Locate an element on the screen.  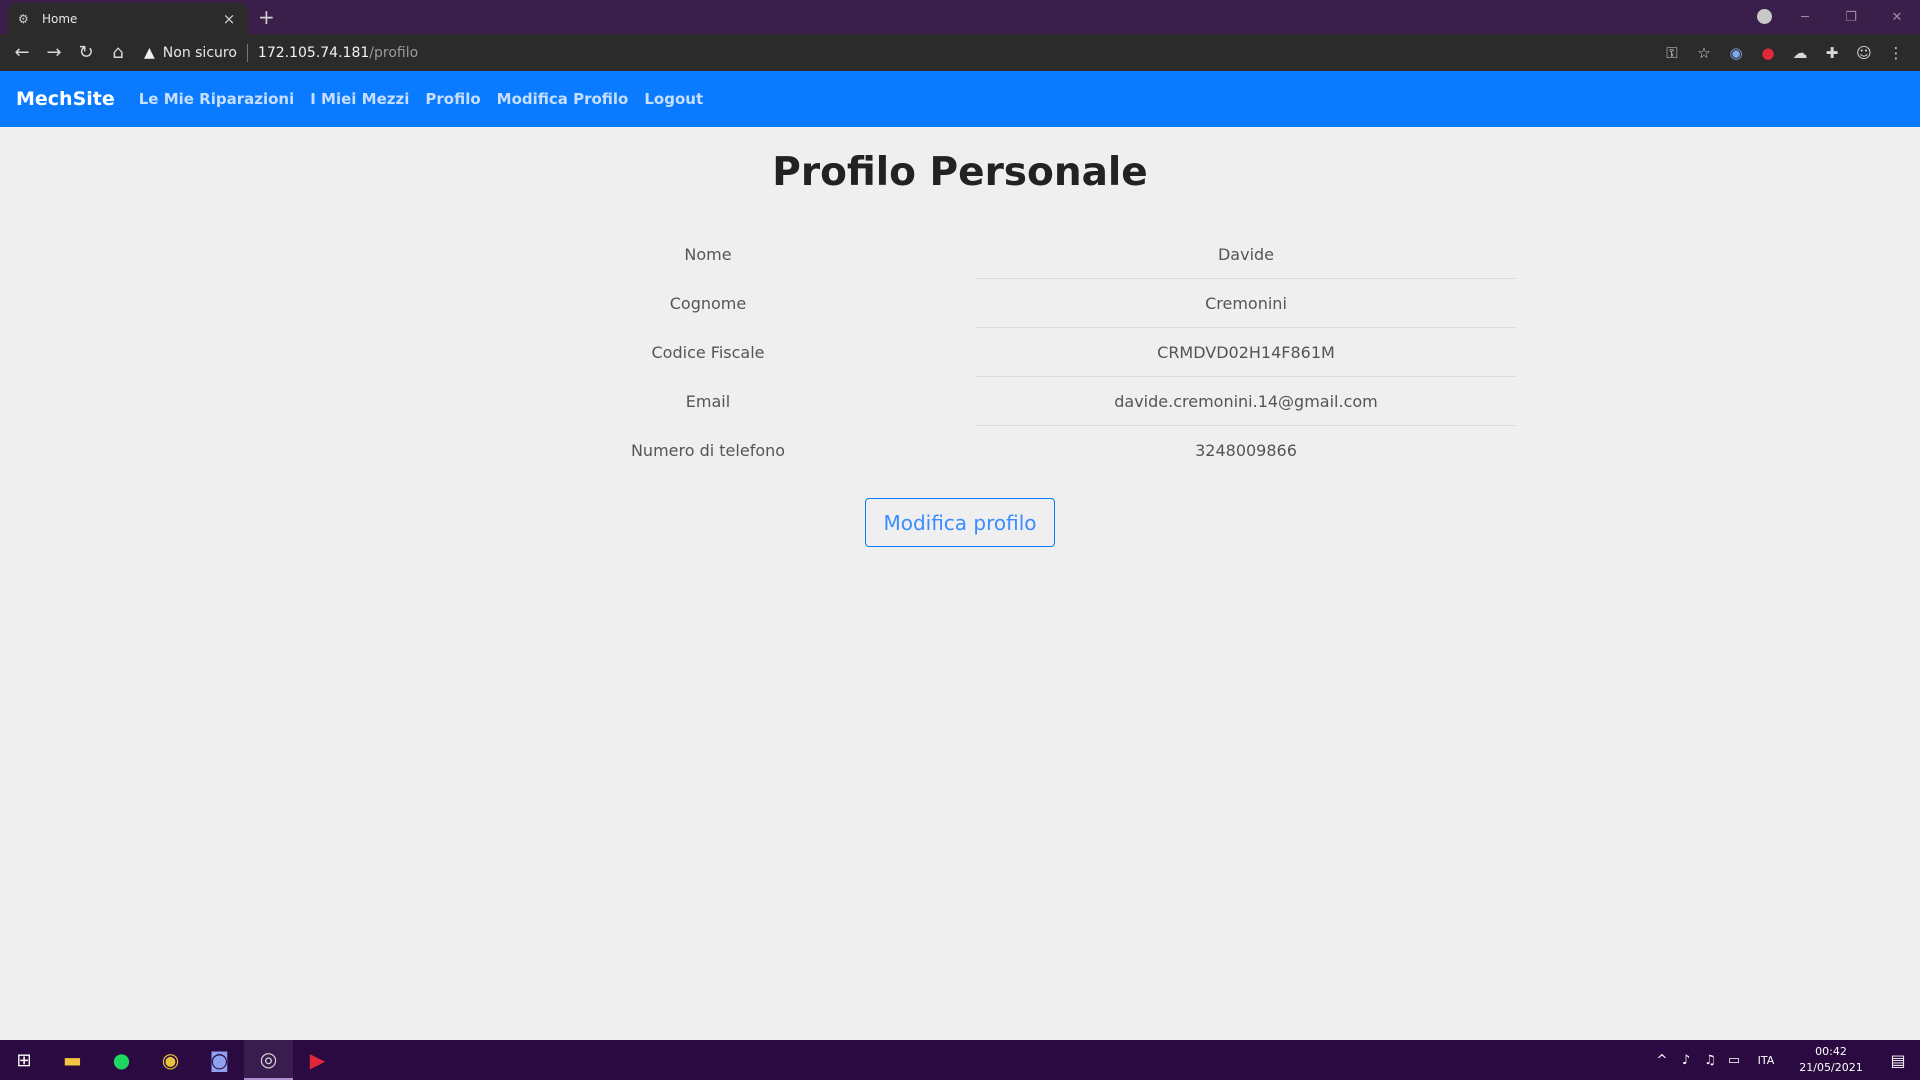
browser-profile-icon is located at coordinates (1764, 16).